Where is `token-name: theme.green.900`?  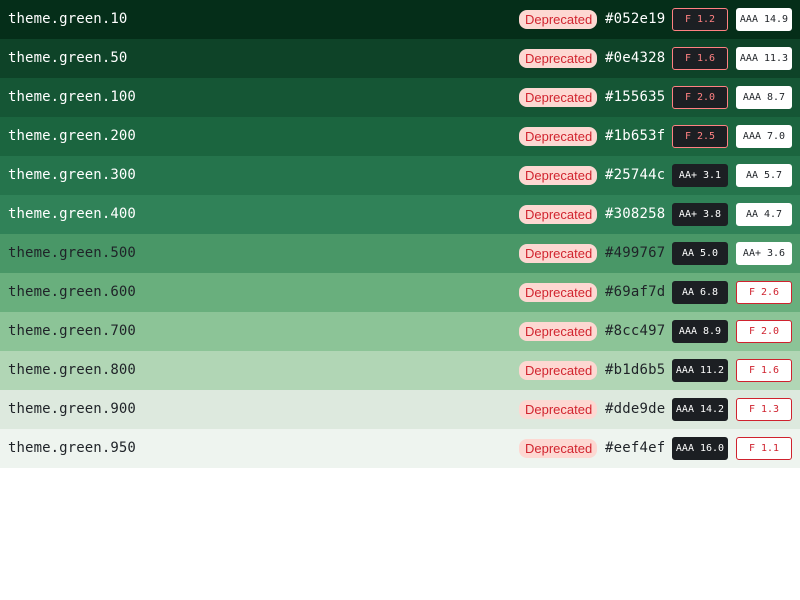
token-name: theme.green.900 is located at coordinates (72, 409).